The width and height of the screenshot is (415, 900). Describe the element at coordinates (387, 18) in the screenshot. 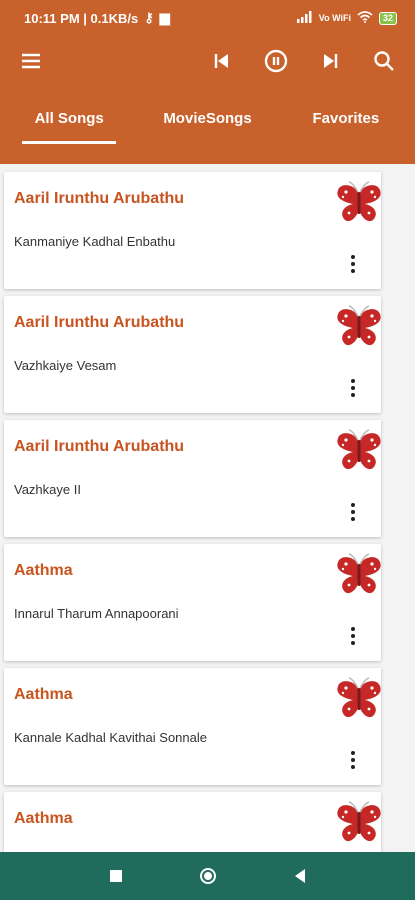

I see `battery-icon: 32` at that location.